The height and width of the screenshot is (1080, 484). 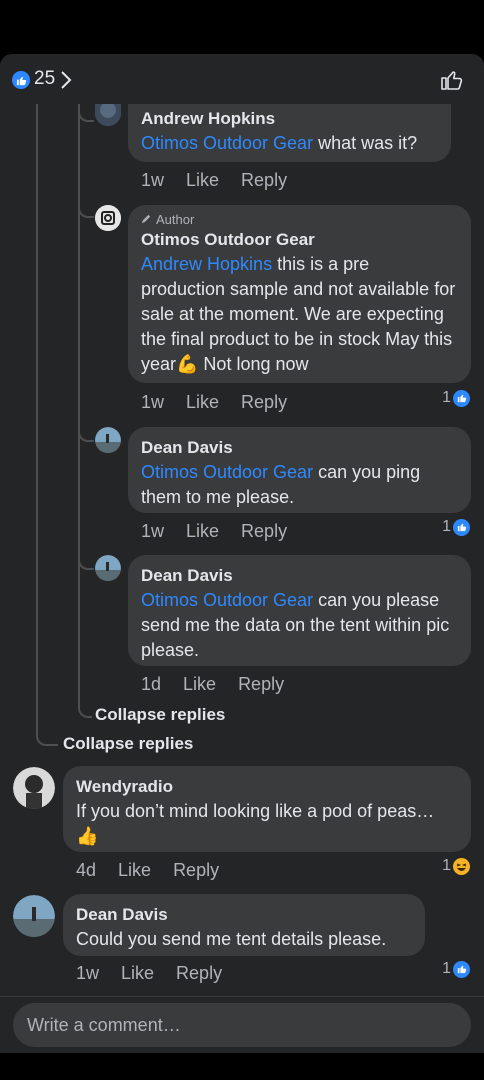 I want to click on outer-thread-line, so click(x=37, y=418).